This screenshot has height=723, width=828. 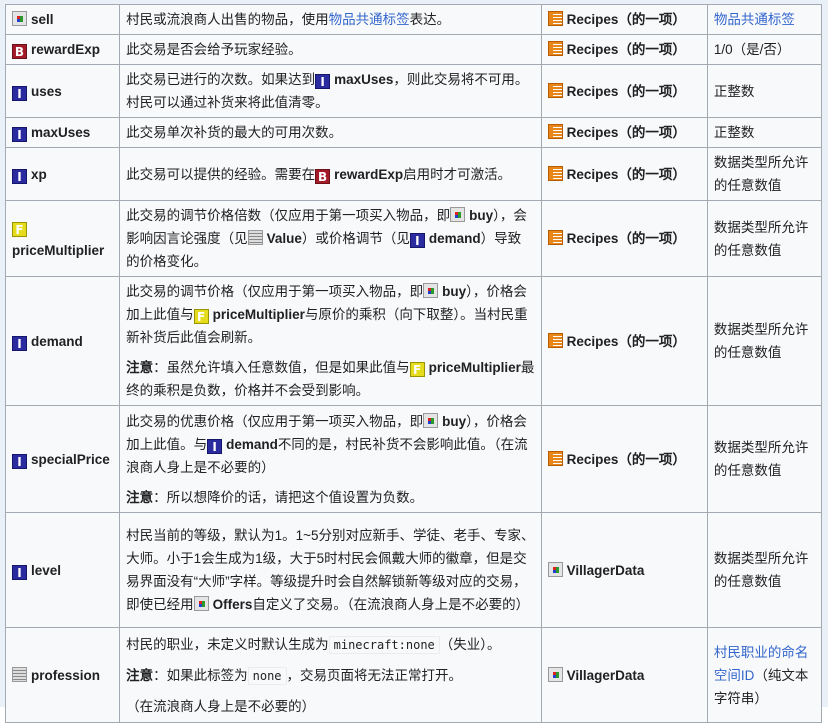 I want to click on value-cell: 1/0（是/否）, so click(x=764, y=49).